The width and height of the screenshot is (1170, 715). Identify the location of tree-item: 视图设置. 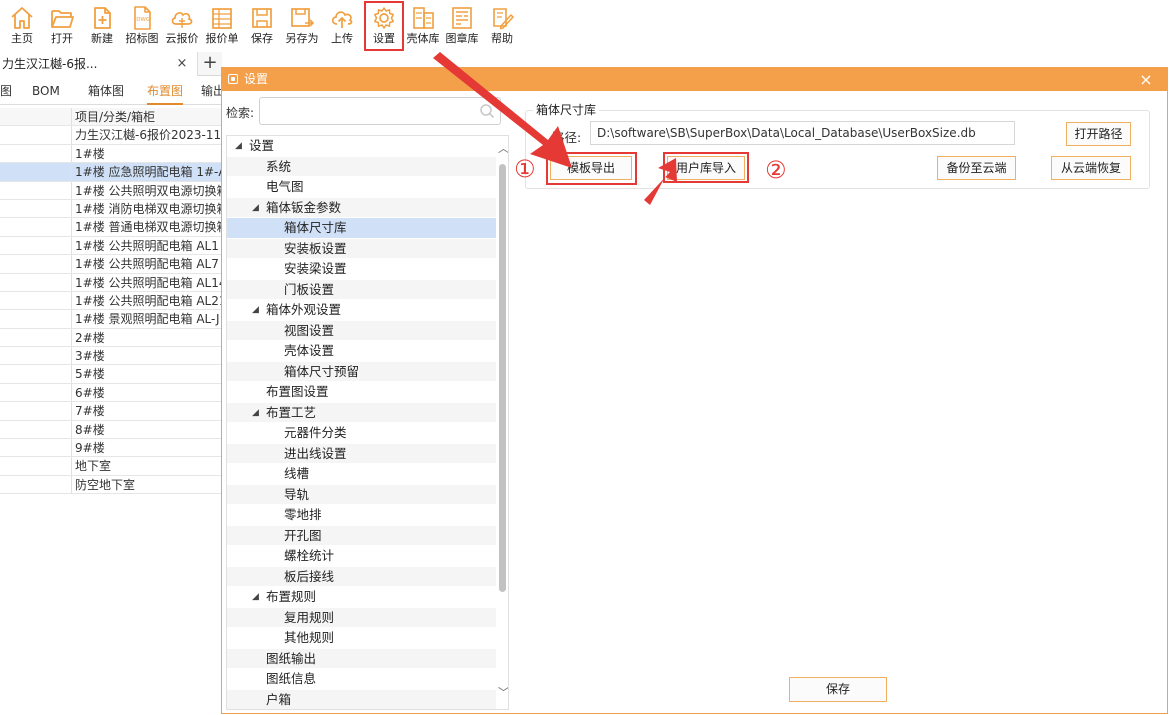
(367, 330).